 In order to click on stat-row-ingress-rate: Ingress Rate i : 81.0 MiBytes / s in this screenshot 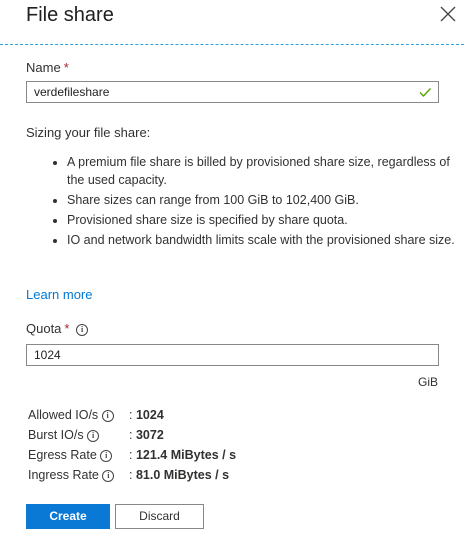, I will do `click(132, 475)`.